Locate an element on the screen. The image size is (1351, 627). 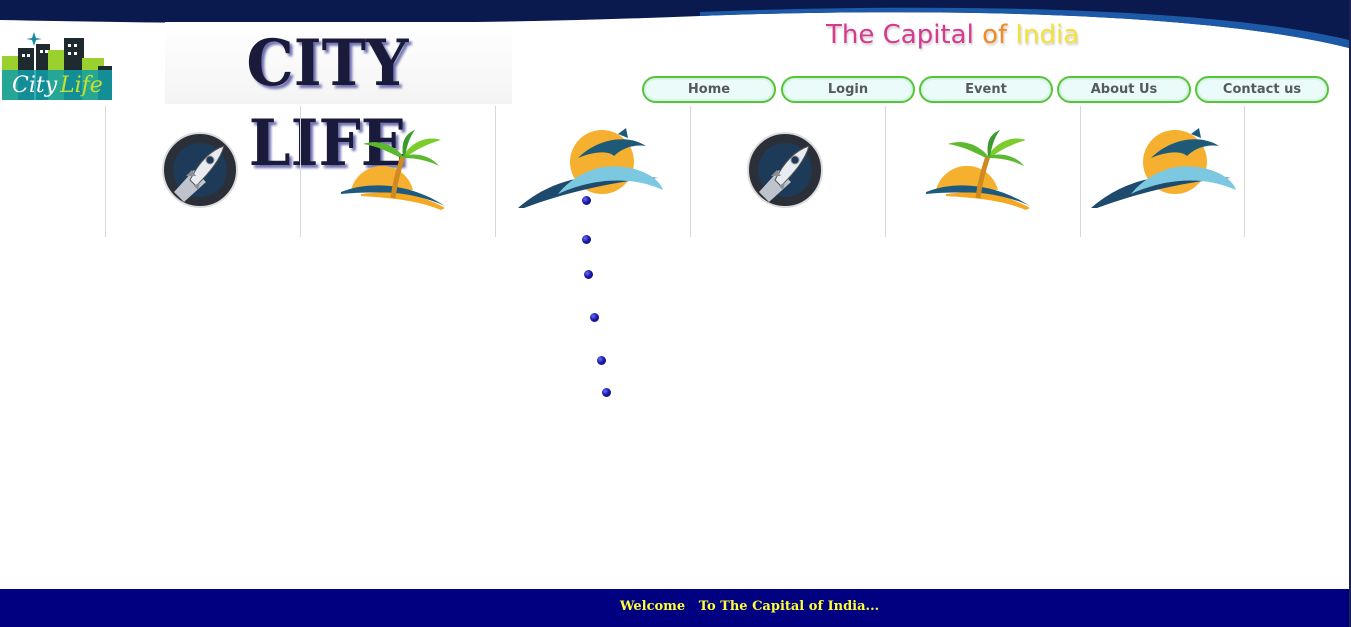
nav-home-button: Home is located at coordinates (709, 89).